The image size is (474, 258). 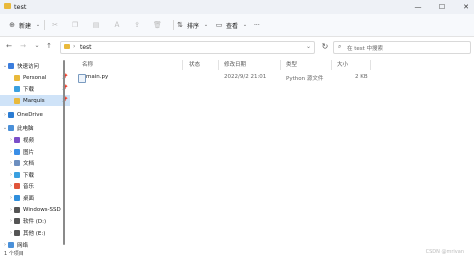 I want to click on close-button: ✕, so click(x=466, y=7).